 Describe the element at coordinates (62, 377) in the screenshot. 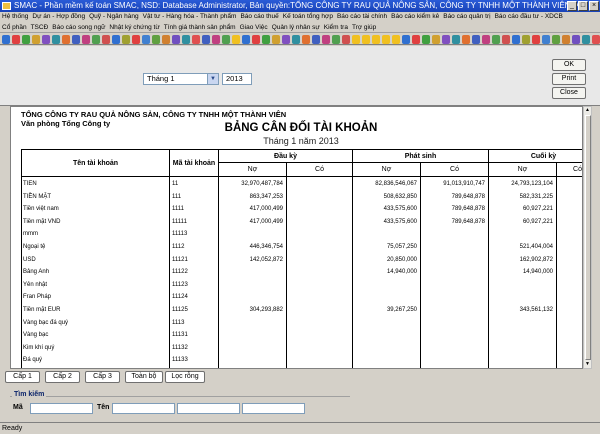

I see `level-tab-button: Cấp 2` at that location.